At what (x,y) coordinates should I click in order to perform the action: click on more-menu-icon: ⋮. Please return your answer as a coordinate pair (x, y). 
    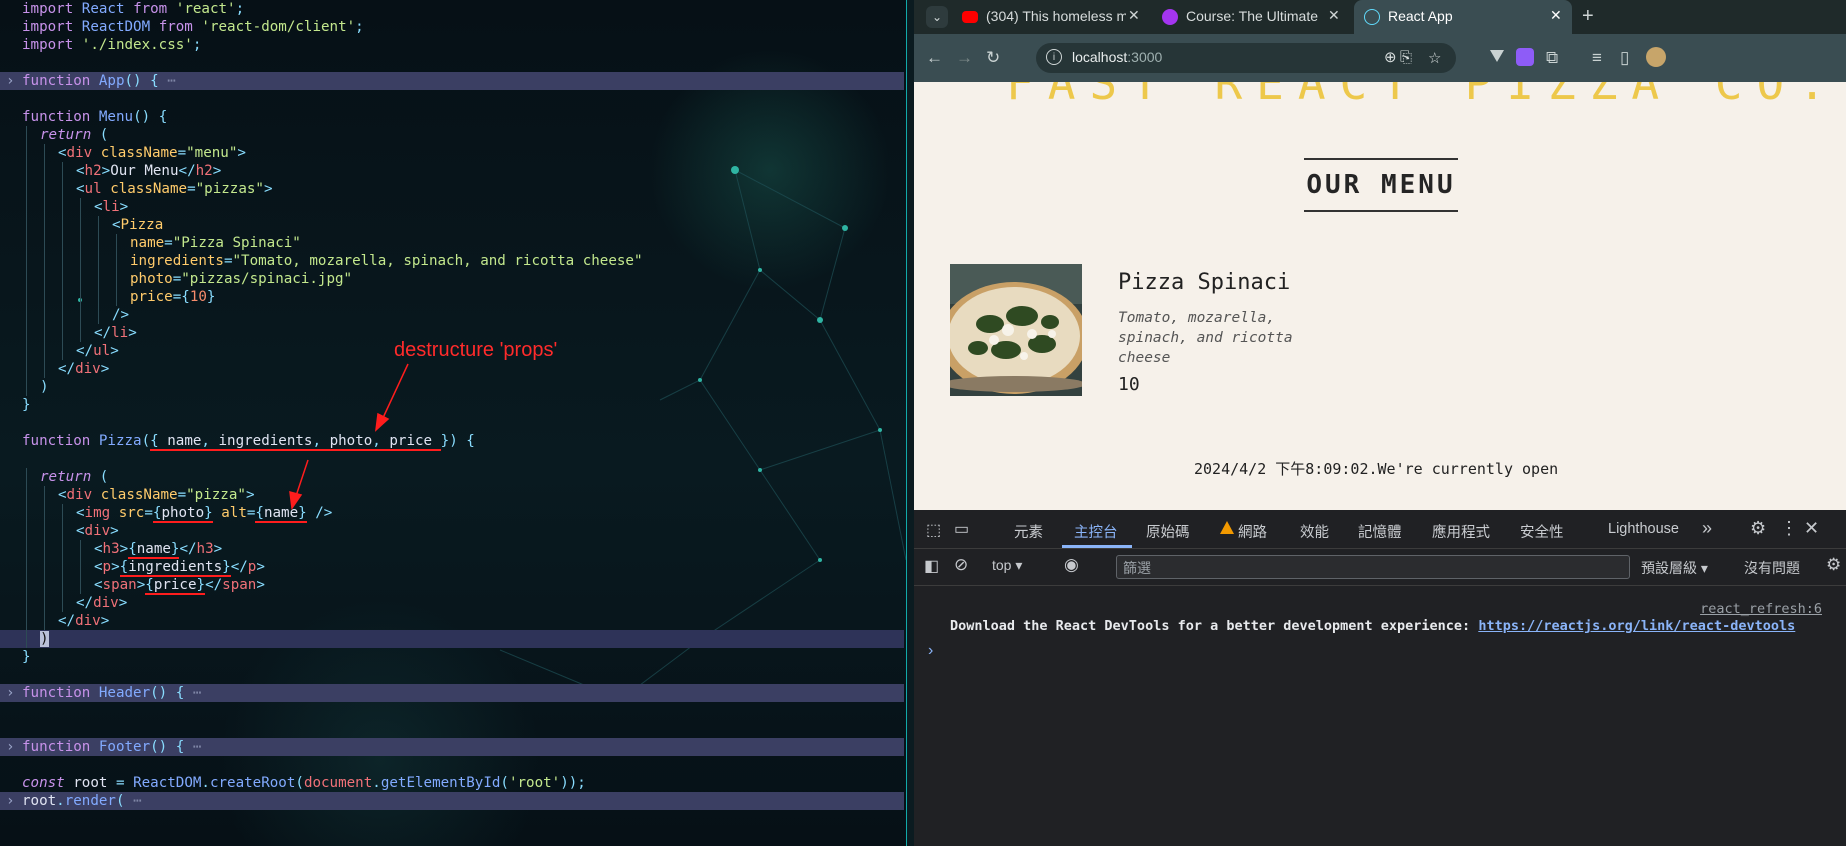
    Looking at the image, I should click on (1789, 528).